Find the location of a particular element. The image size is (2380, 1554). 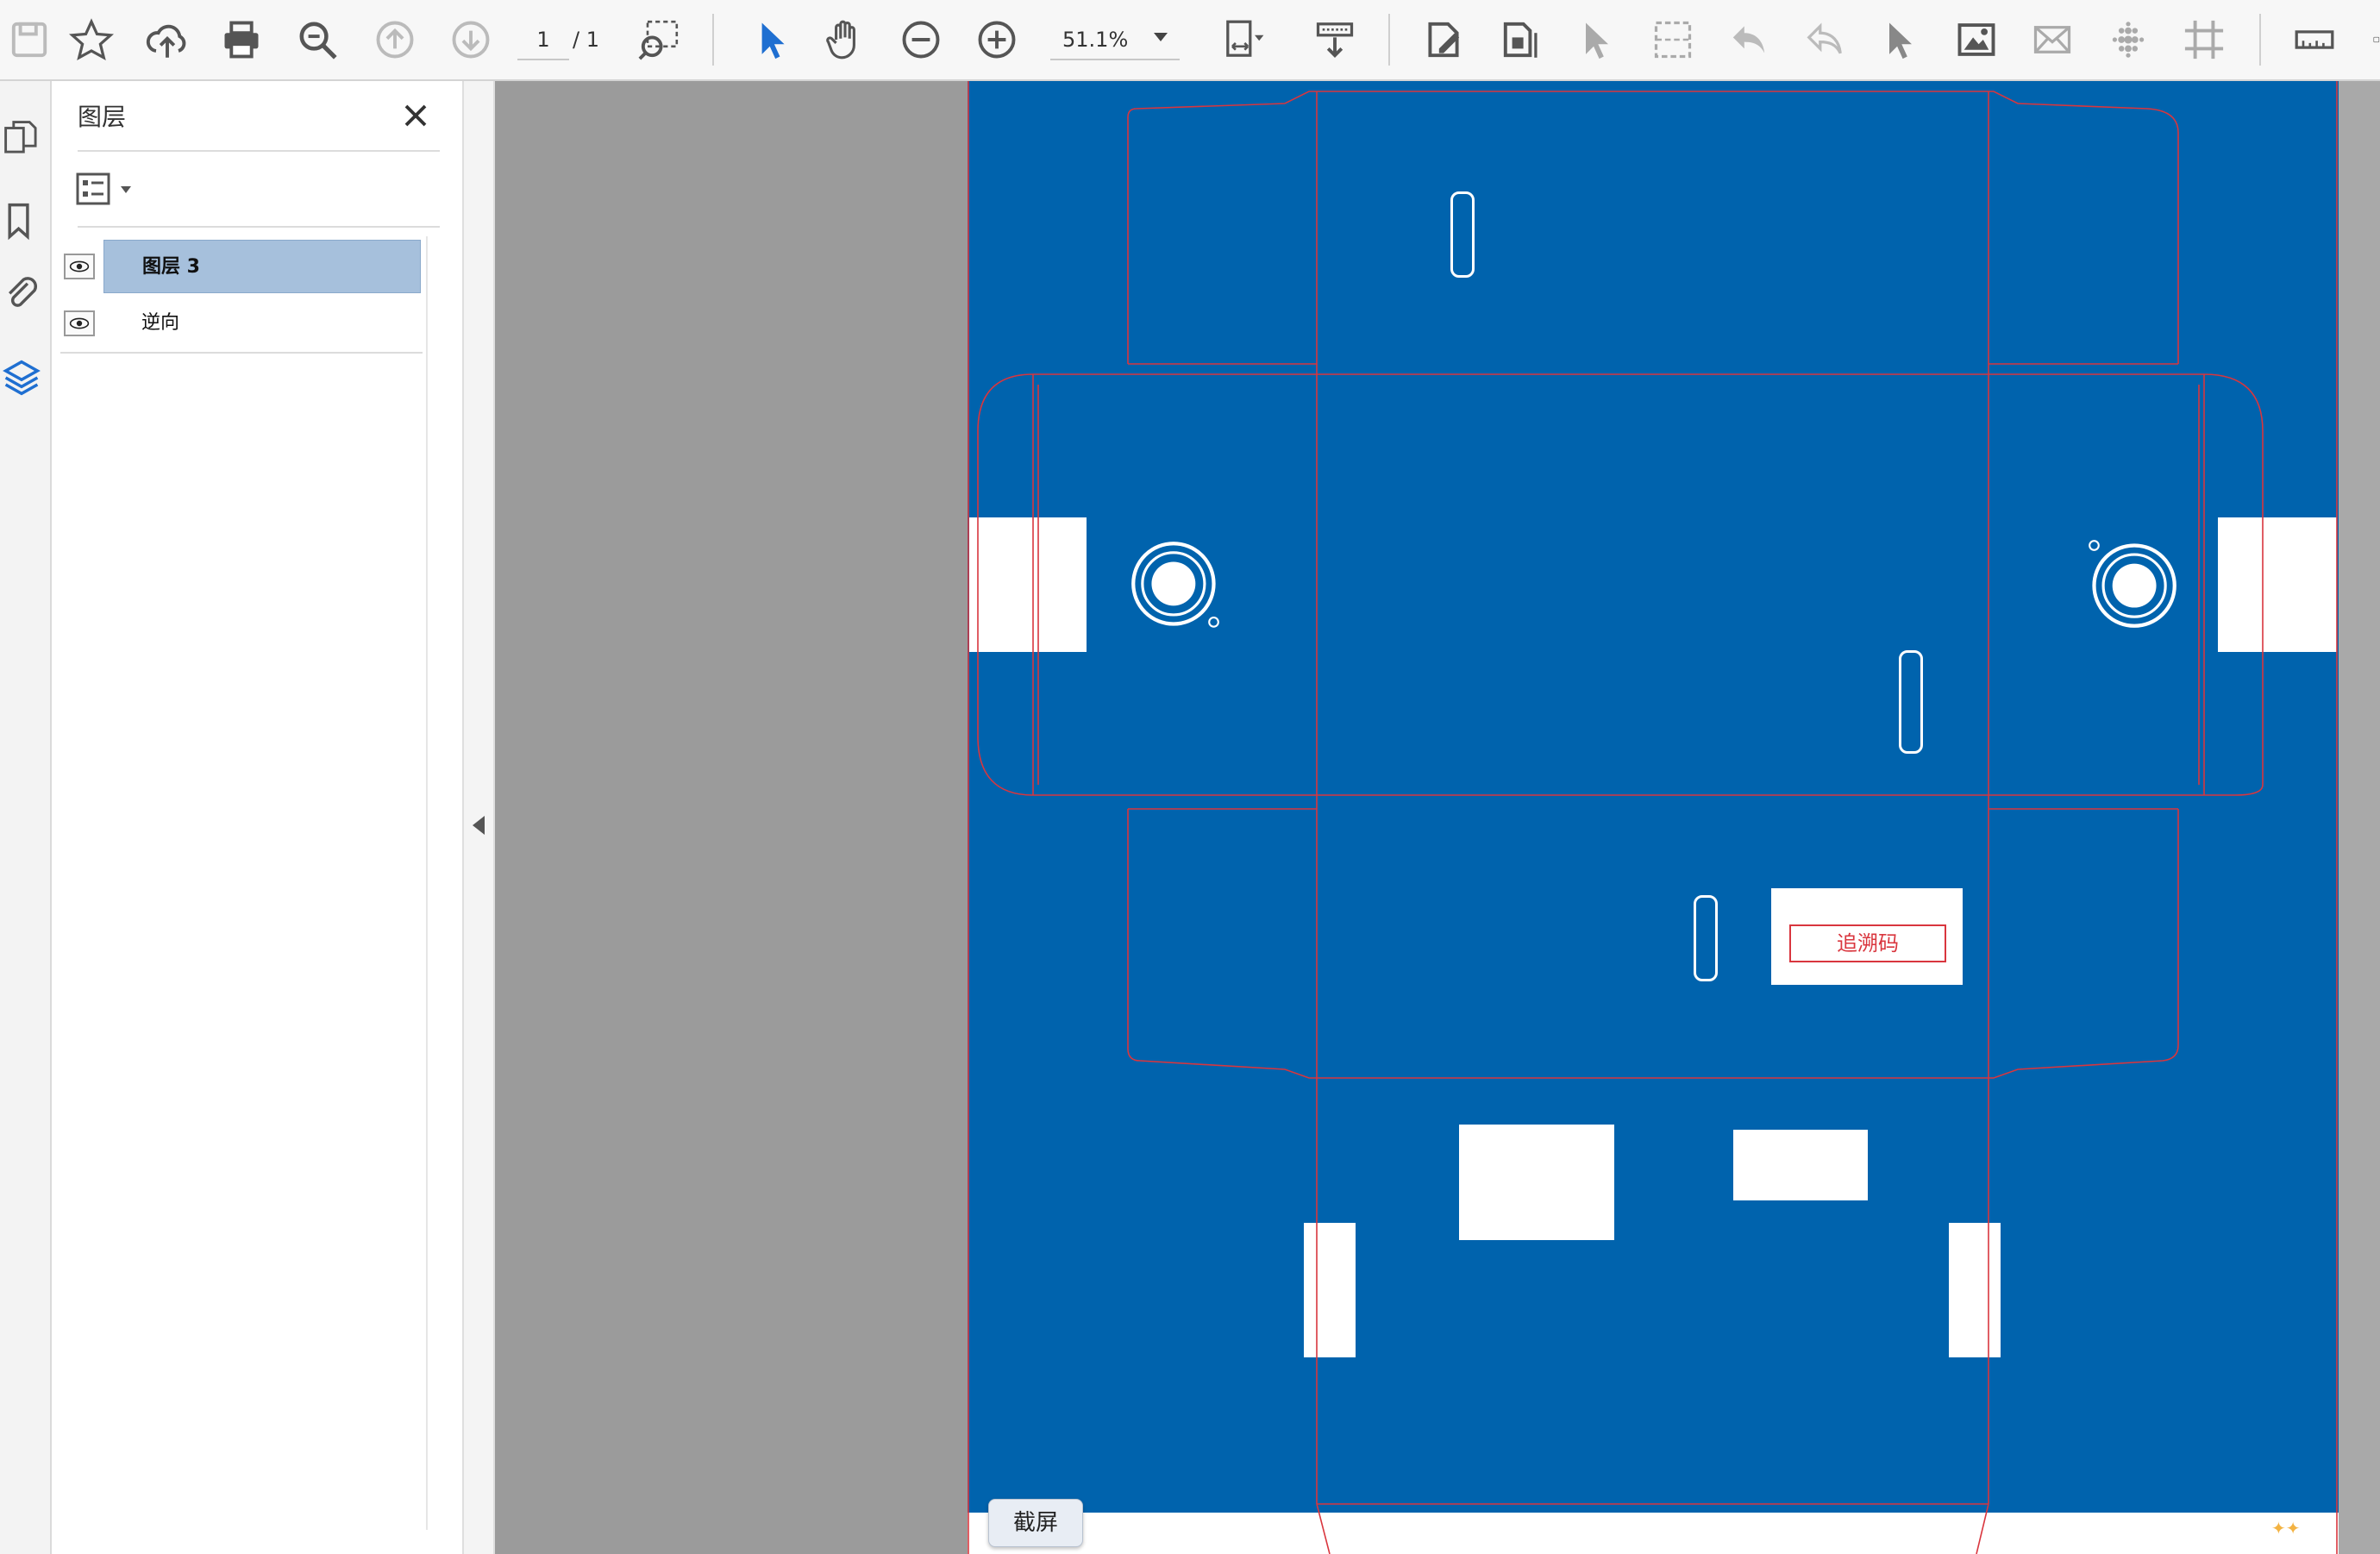

print-icon is located at coordinates (242, 39).